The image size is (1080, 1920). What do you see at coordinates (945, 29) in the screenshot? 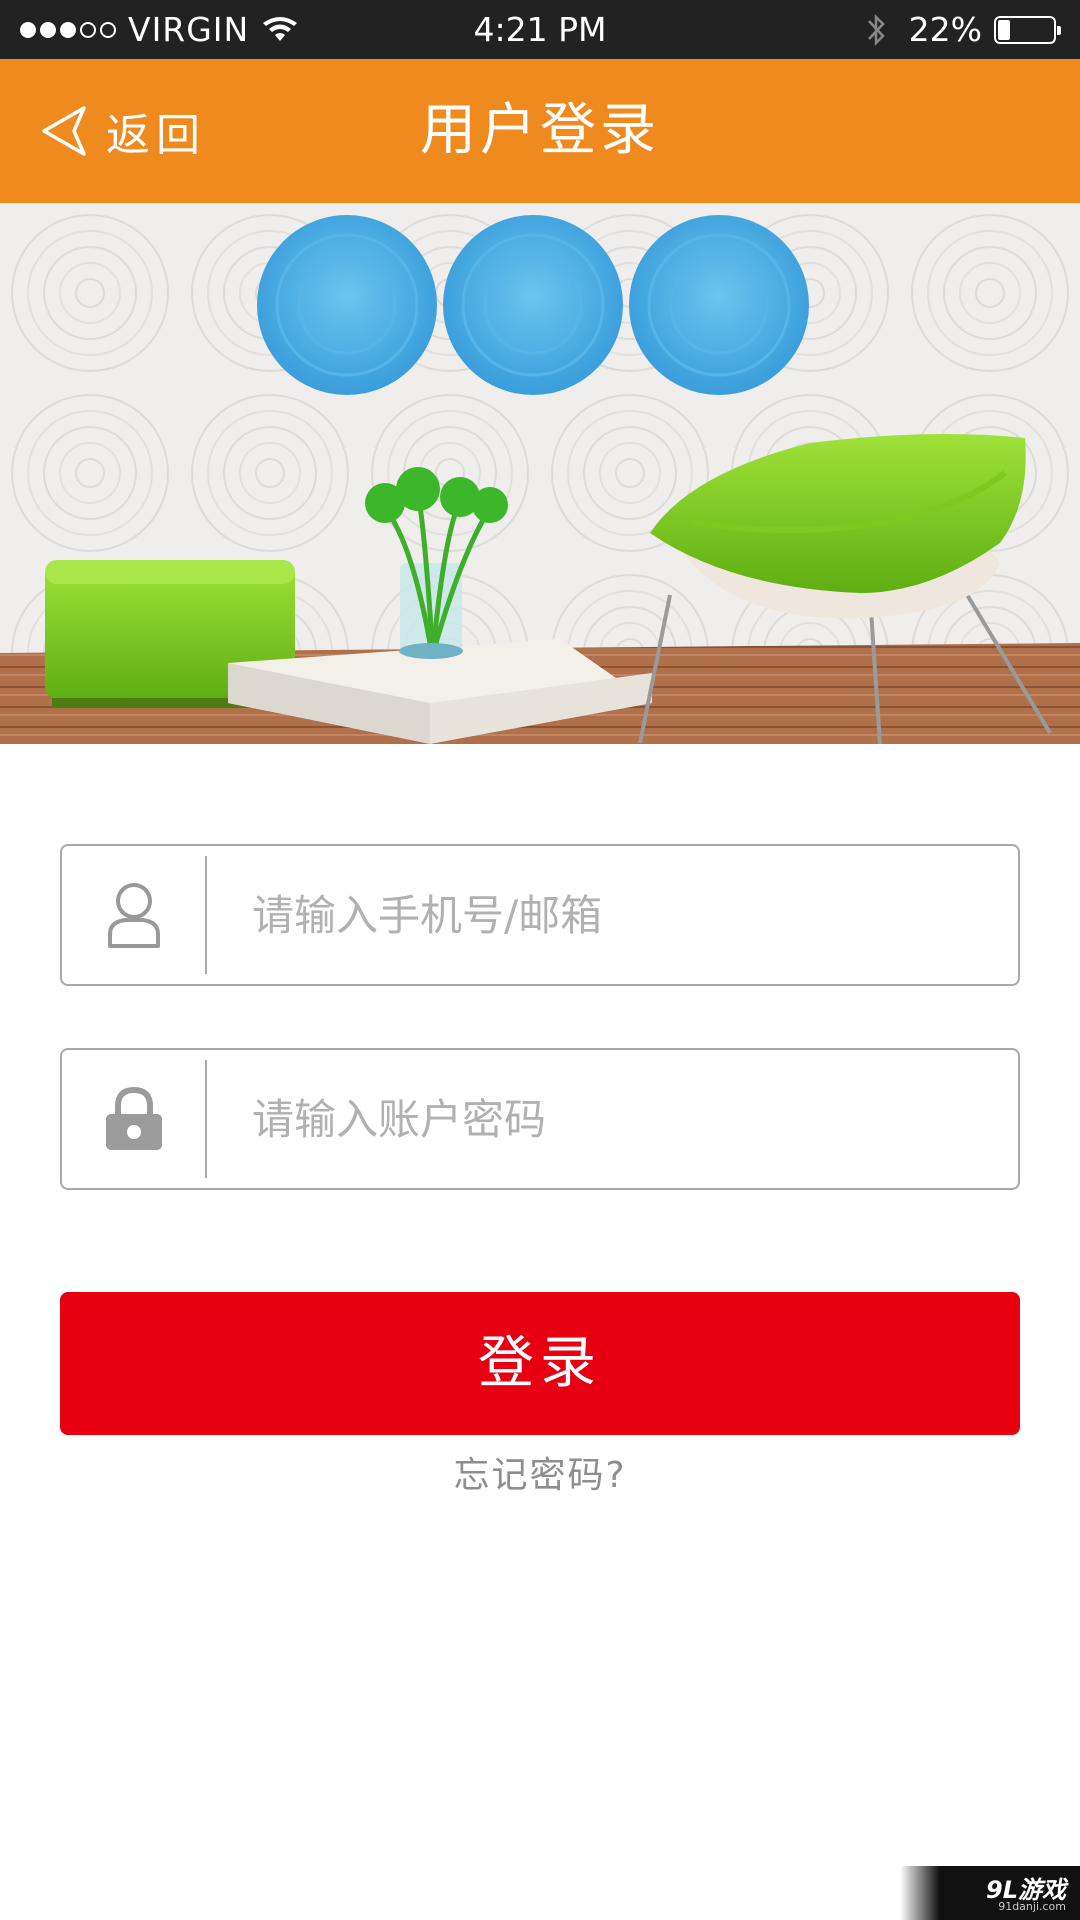
I see `battery-percentage: 22%` at bounding box center [945, 29].